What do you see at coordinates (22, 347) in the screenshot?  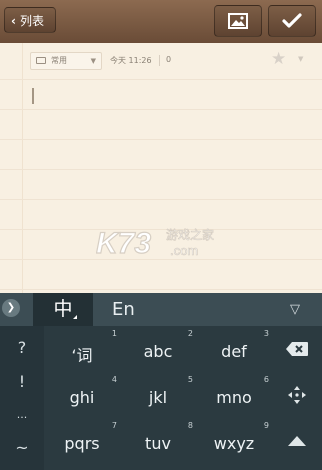 I see `symbol-key: ?` at bounding box center [22, 347].